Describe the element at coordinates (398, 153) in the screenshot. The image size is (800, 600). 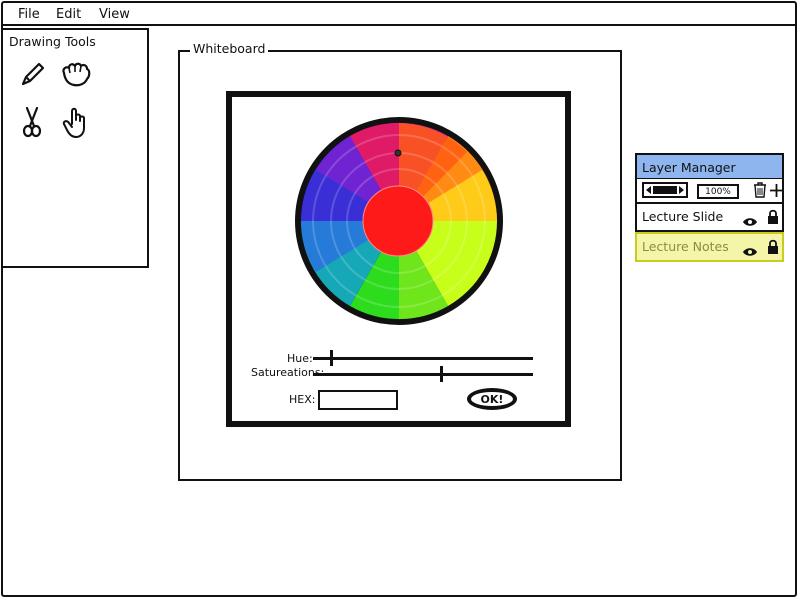
I see `color-selector-marker` at that location.